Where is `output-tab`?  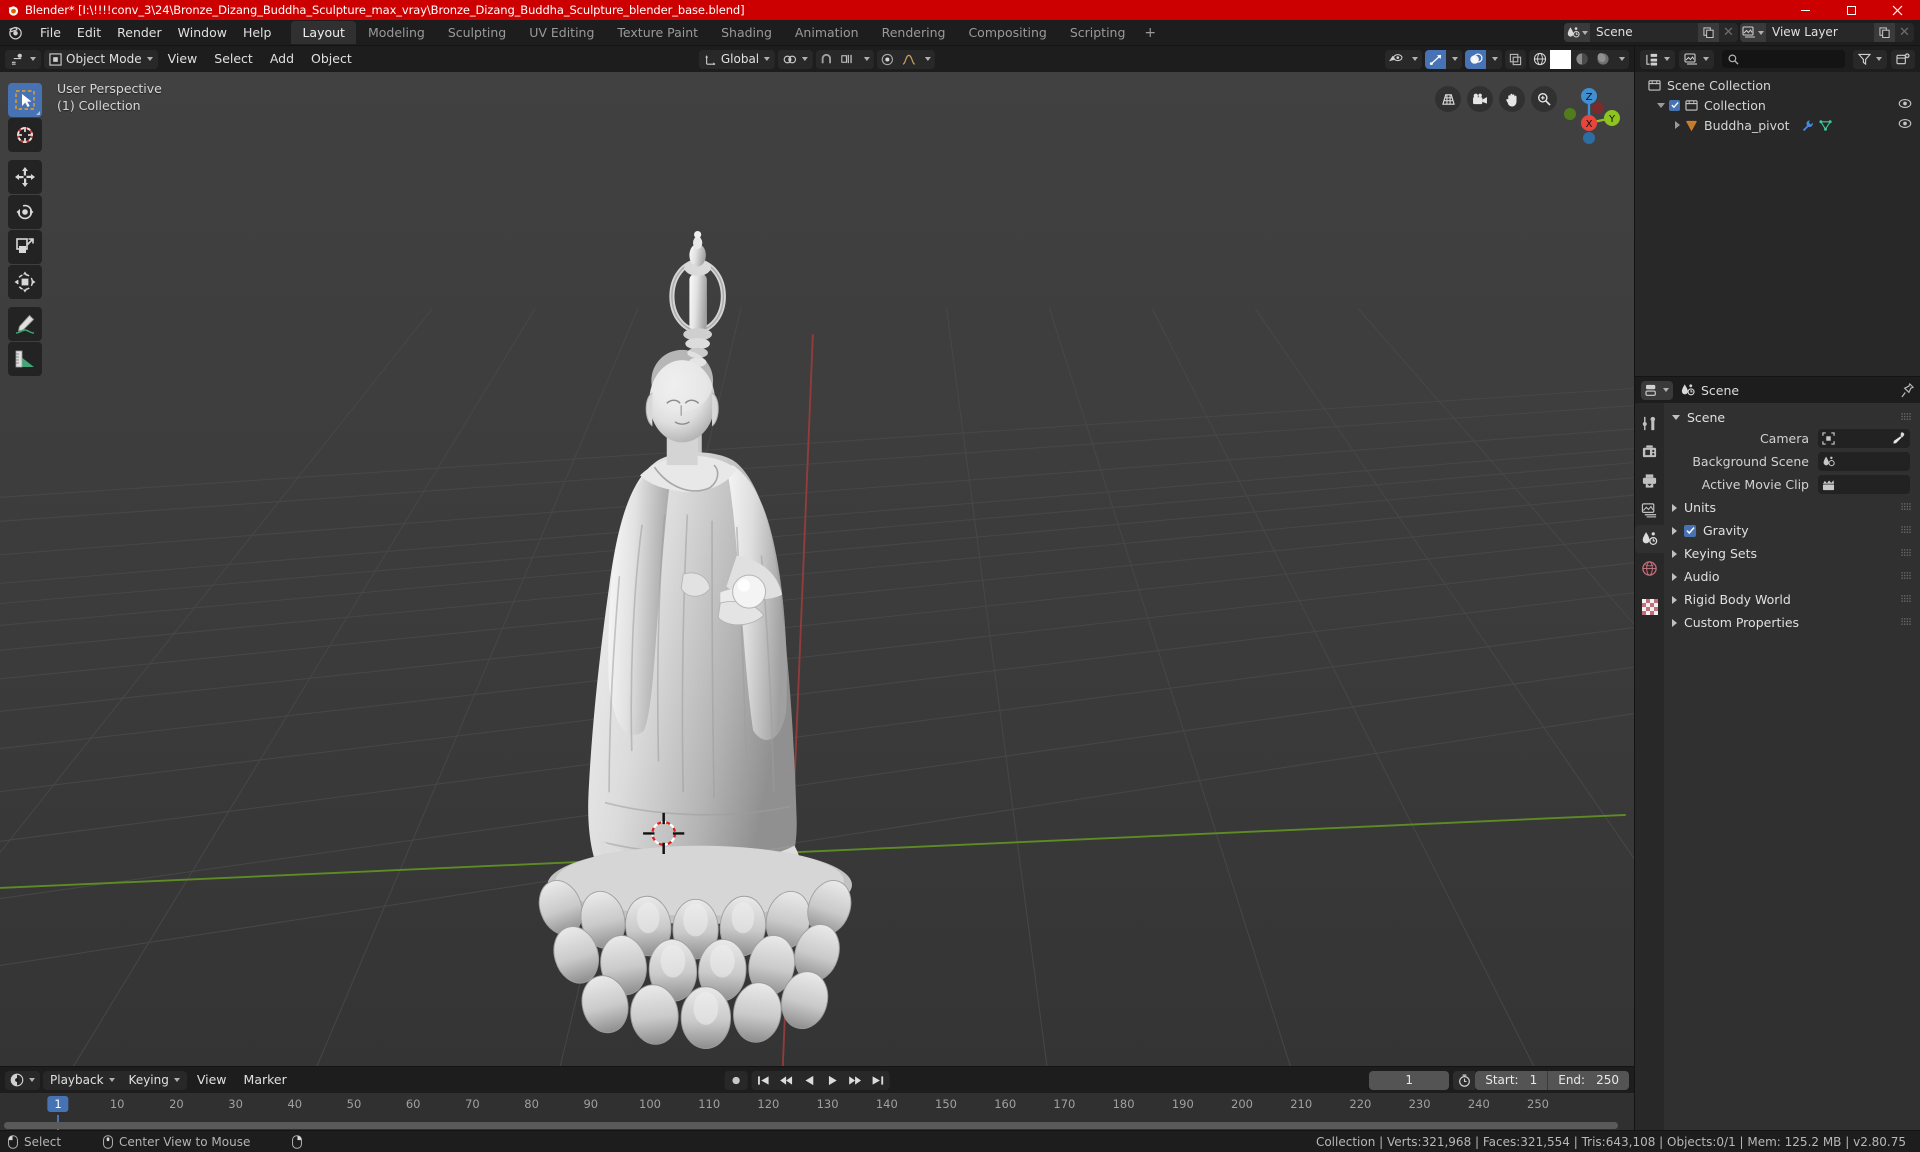 output-tab is located at coordinates (1649, 481).